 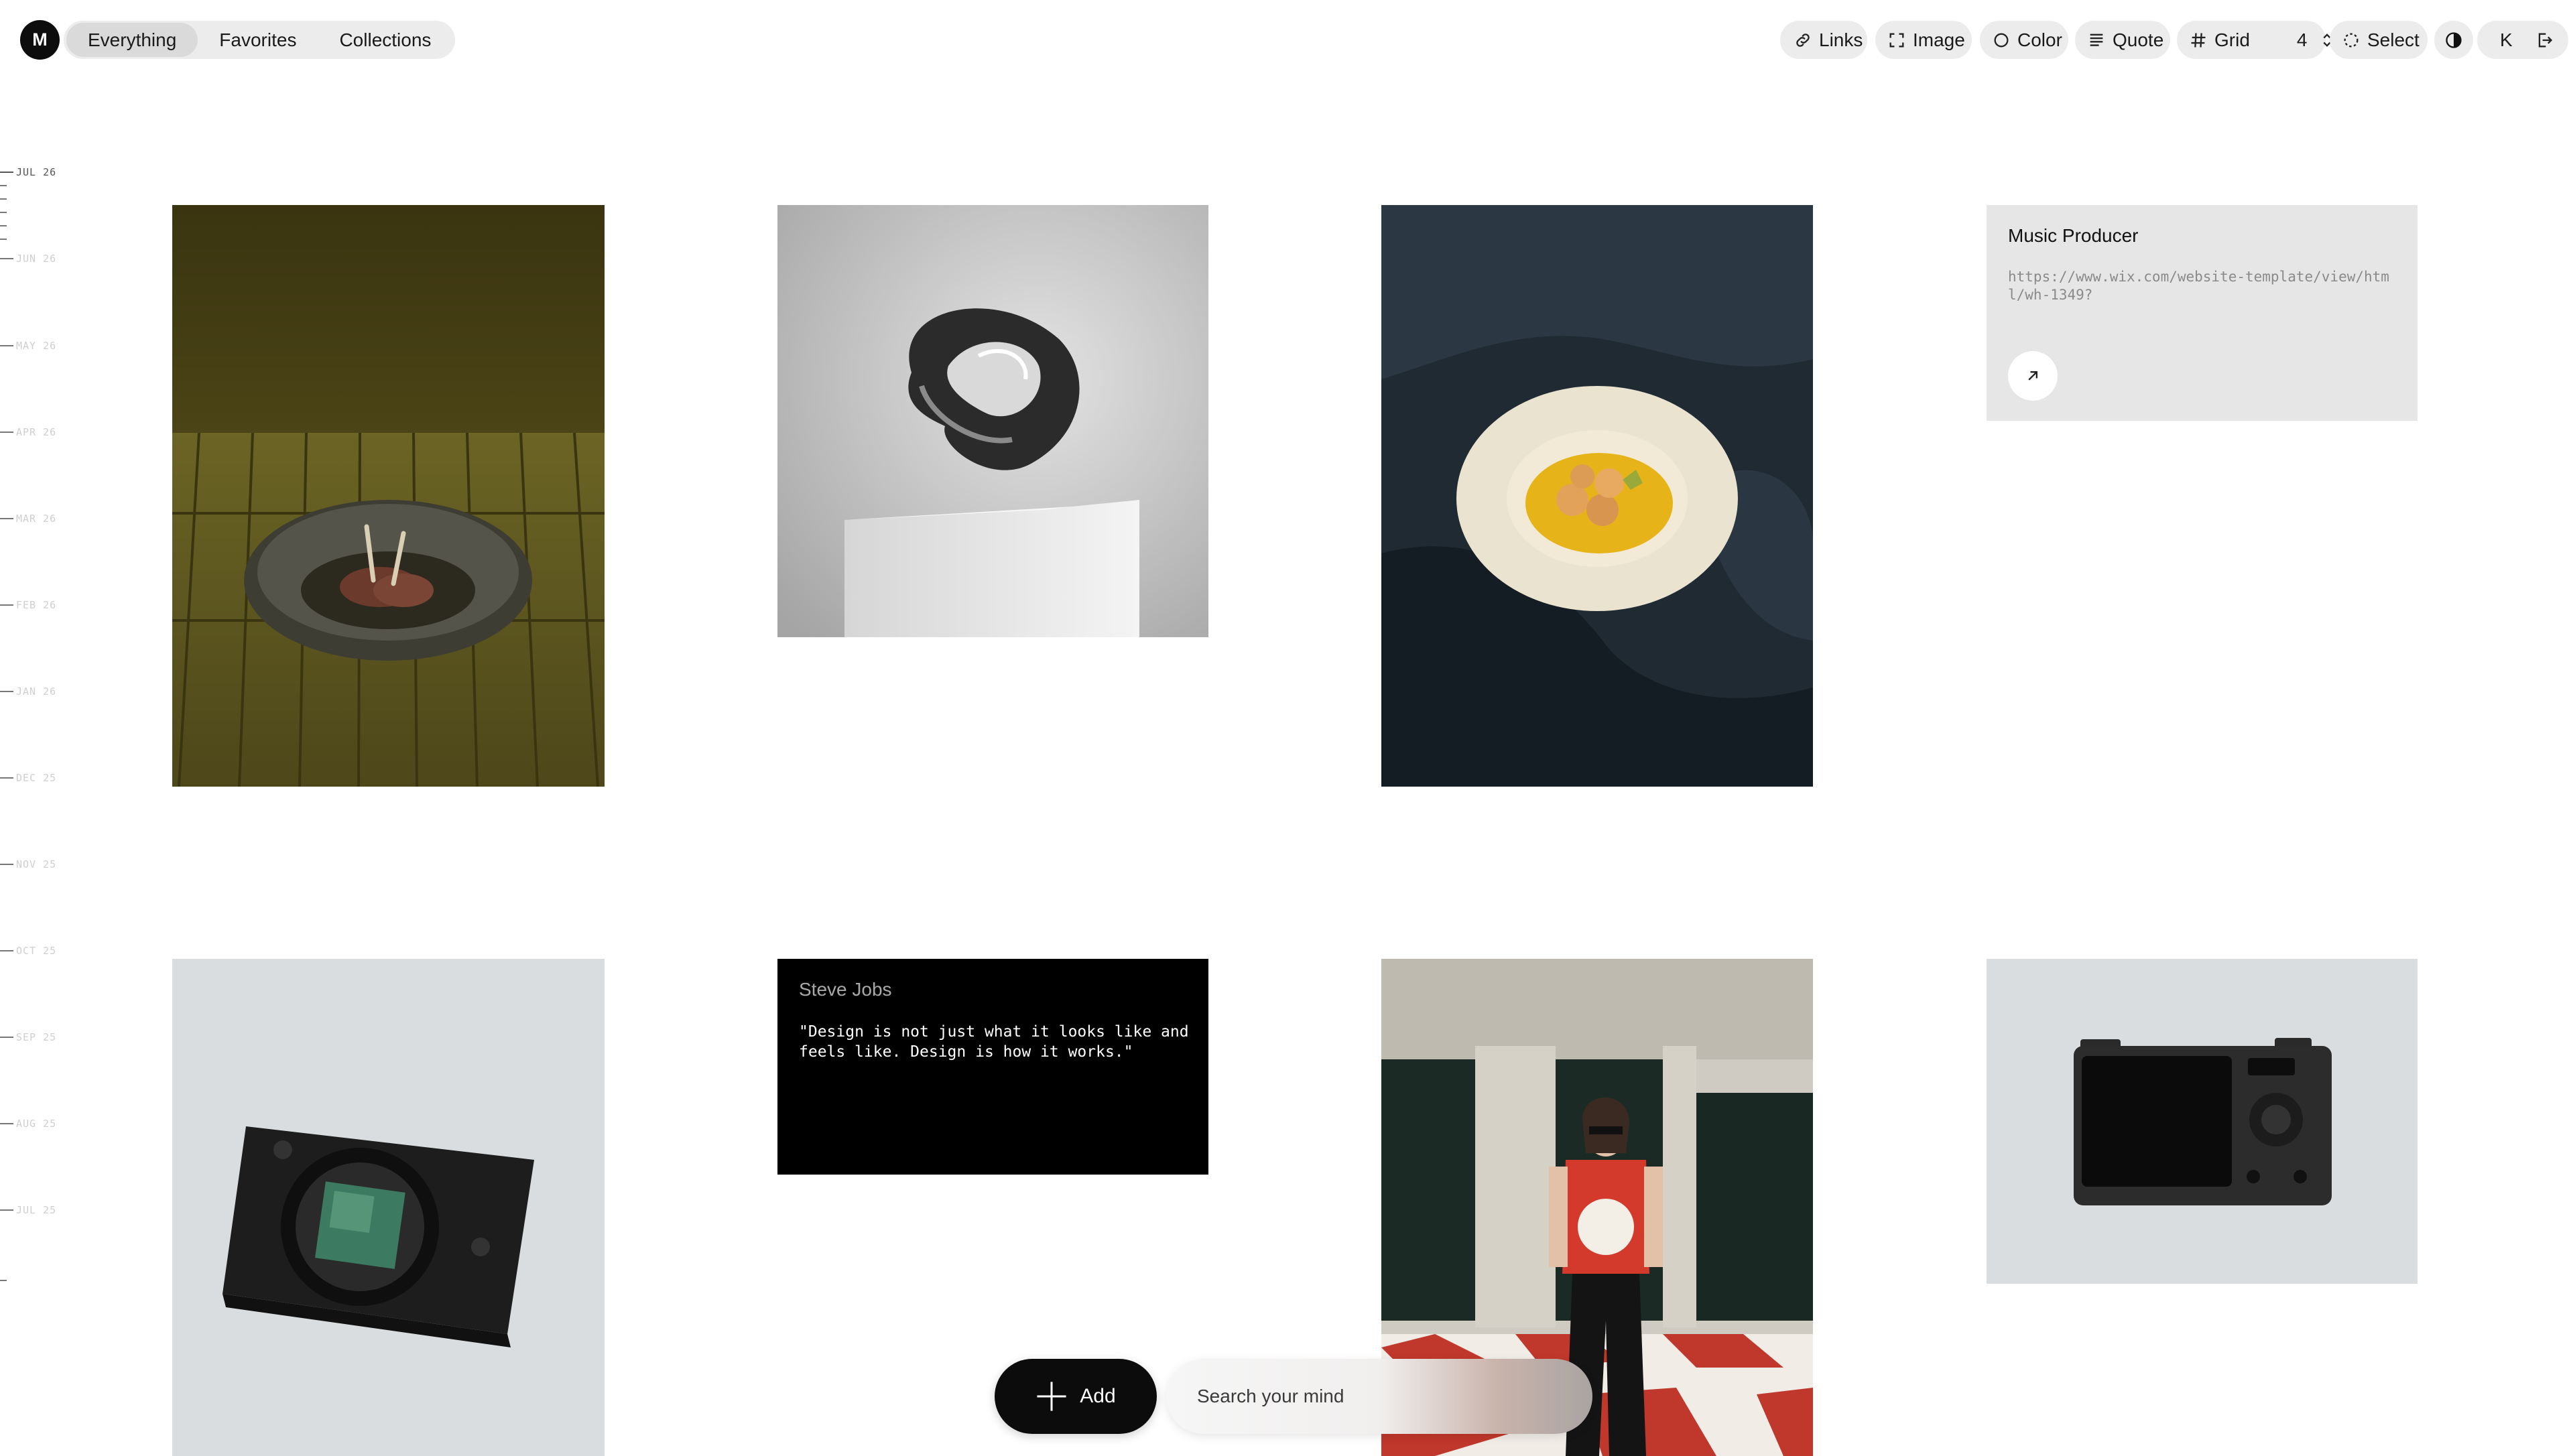 I want to click on hash-icon, so click(x=2198, y=40).